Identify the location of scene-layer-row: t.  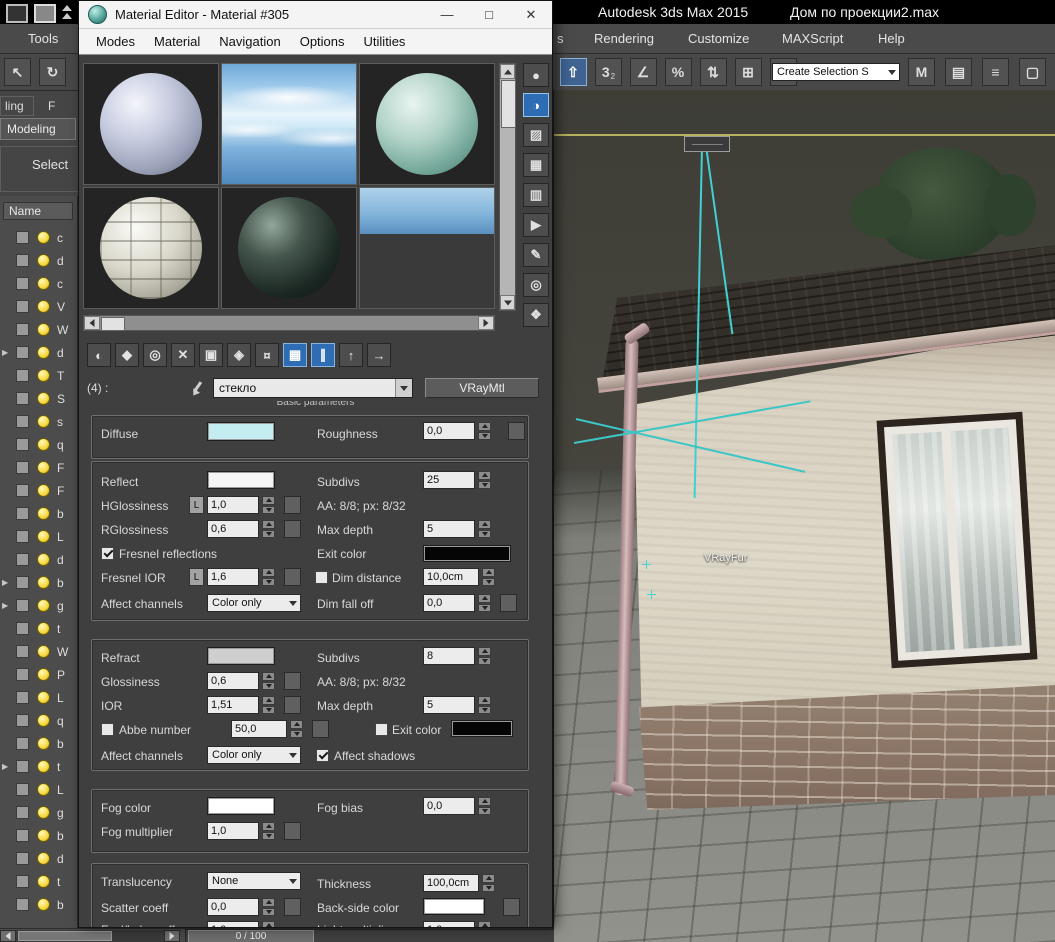
(38, 628).